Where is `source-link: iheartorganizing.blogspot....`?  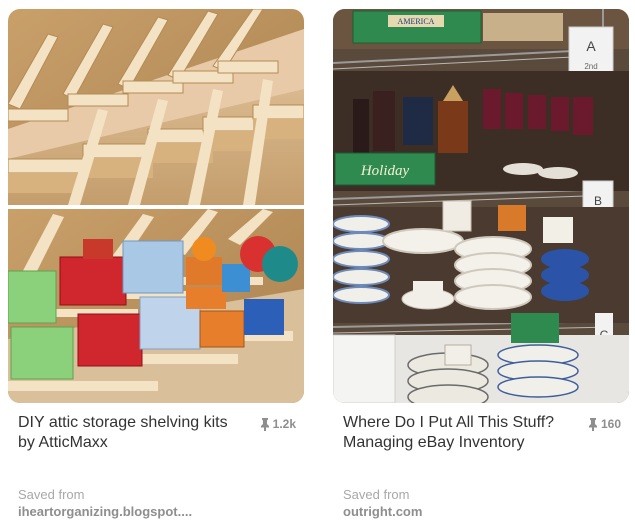
source-link: iheartorganizing.blogspot.... is located at coordinates (105, 512).